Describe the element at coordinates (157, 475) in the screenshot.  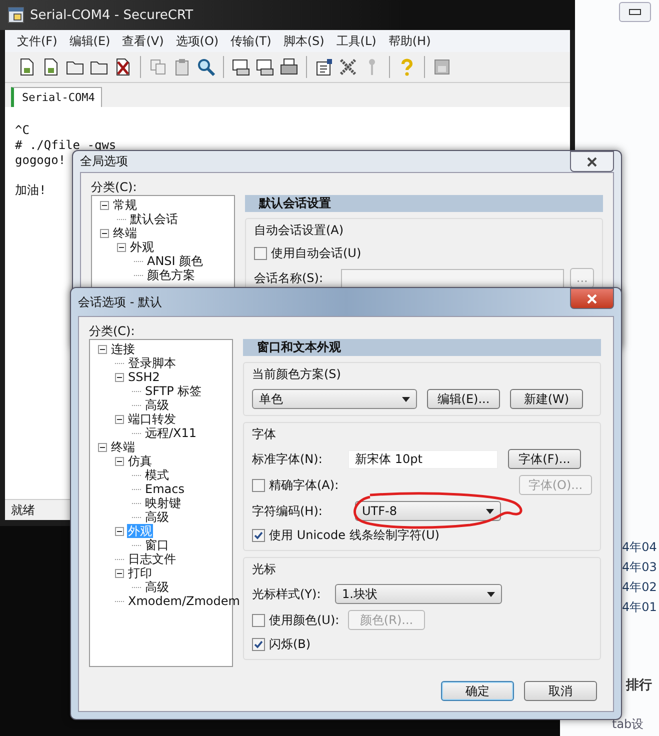
I see `tree-item: 模式` at that location.